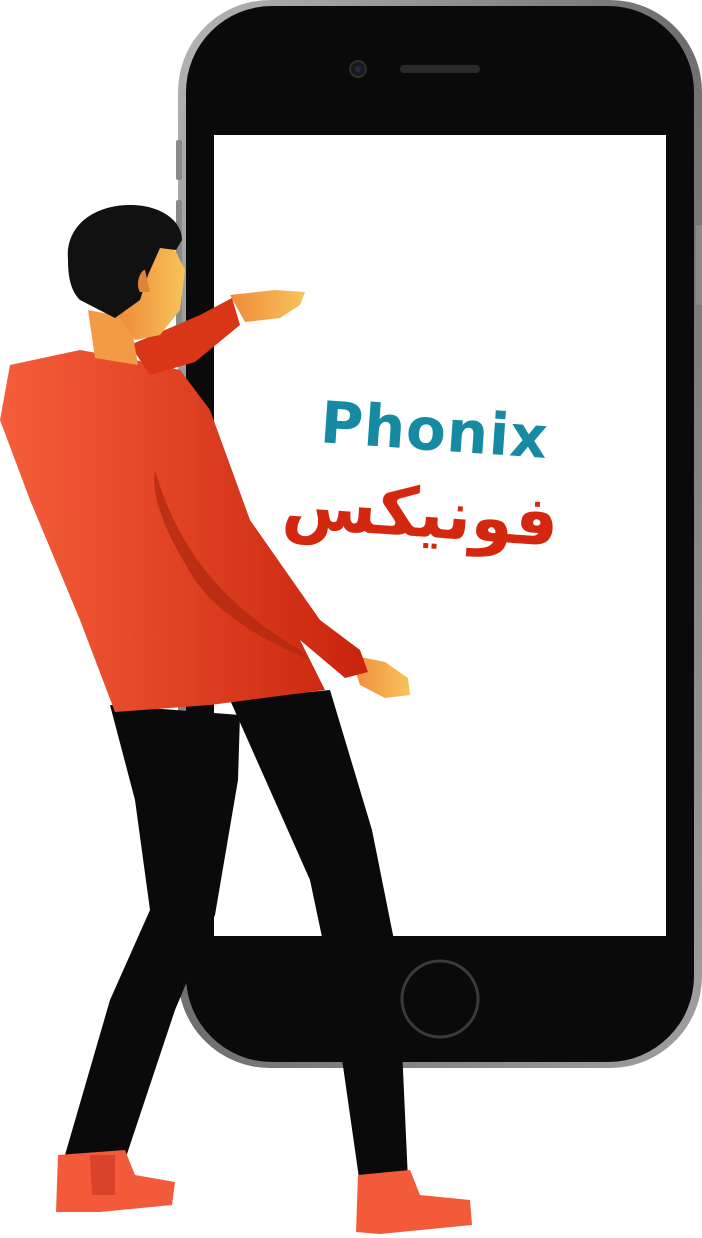 This screenshot has height=1238, width=702. What do you see at coordinates (440, 69) in the screenshot?
I see `speaker-icon` at bounding box center [440, 69].